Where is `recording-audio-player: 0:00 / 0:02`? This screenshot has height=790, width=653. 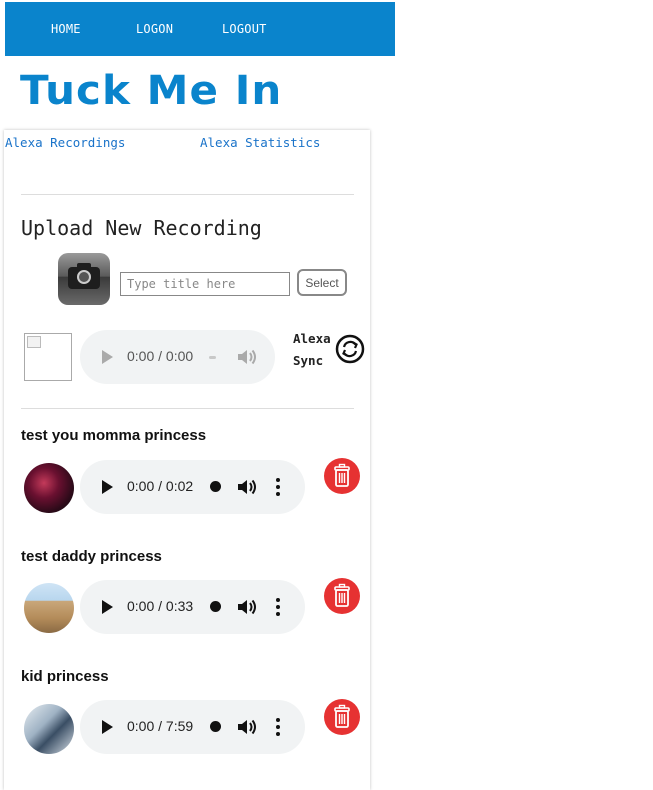 recording-audio-player: 0:00 / 0:02 is located at coordinates (192, 487).